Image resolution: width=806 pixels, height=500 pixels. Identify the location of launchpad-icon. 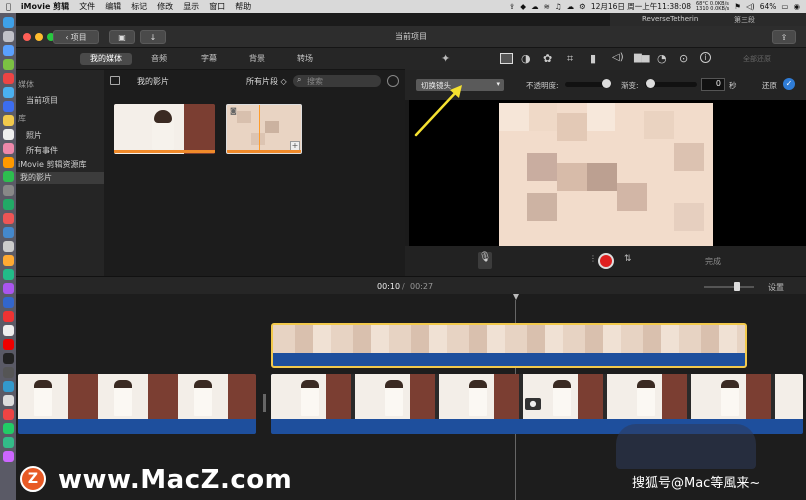
(8, 36).